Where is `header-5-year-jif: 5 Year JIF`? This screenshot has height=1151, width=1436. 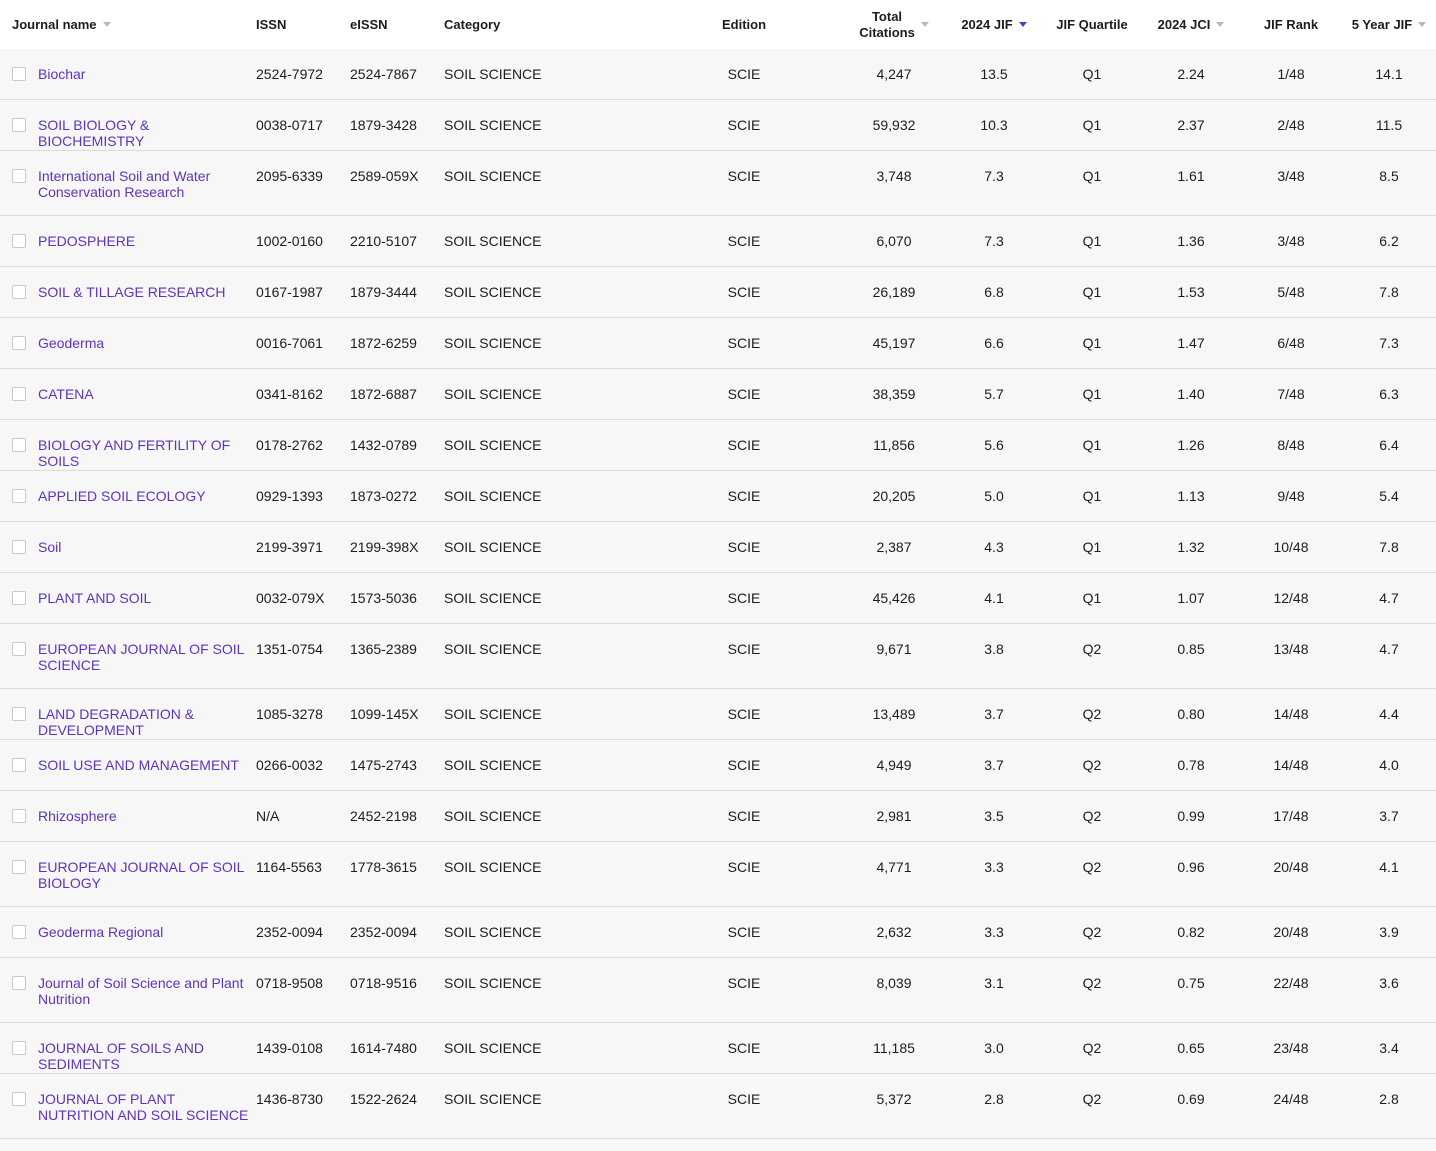
header-5-year-jif: 5 Year JIF is located at coordinates (1387, 24).